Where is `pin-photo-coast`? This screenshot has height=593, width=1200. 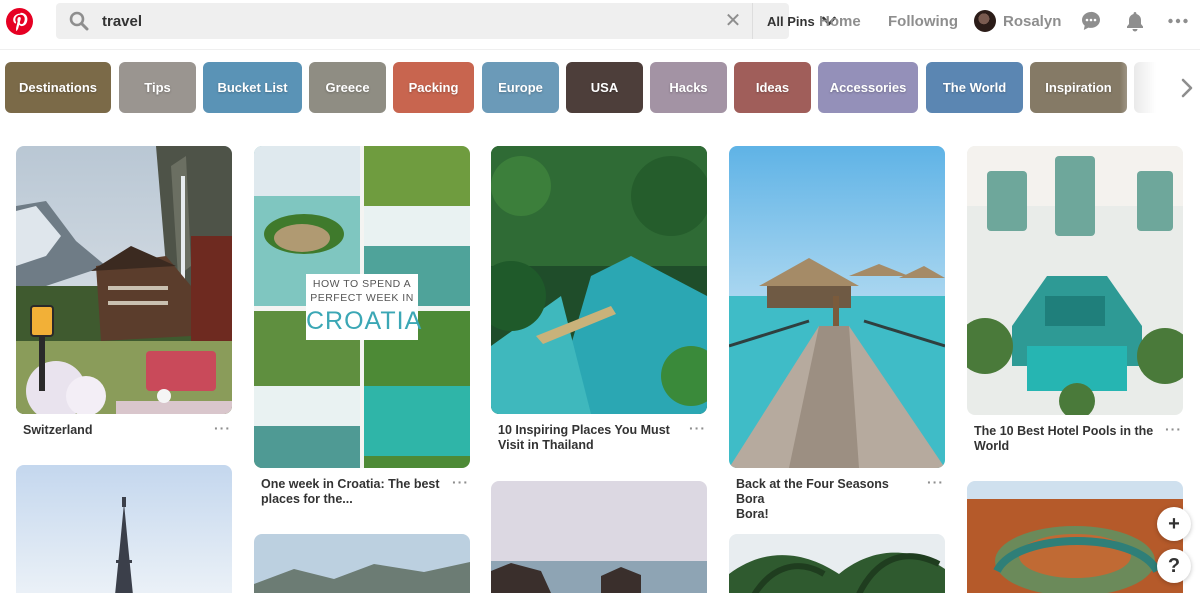 pin-photo-coast is located at coordinates (599, 537).